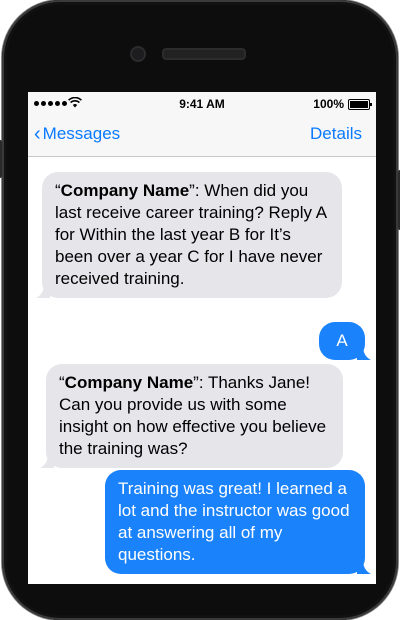 The height and width of the screenshot is (620, 400). I want to click on earpiece-speaker, so click(204, 54).